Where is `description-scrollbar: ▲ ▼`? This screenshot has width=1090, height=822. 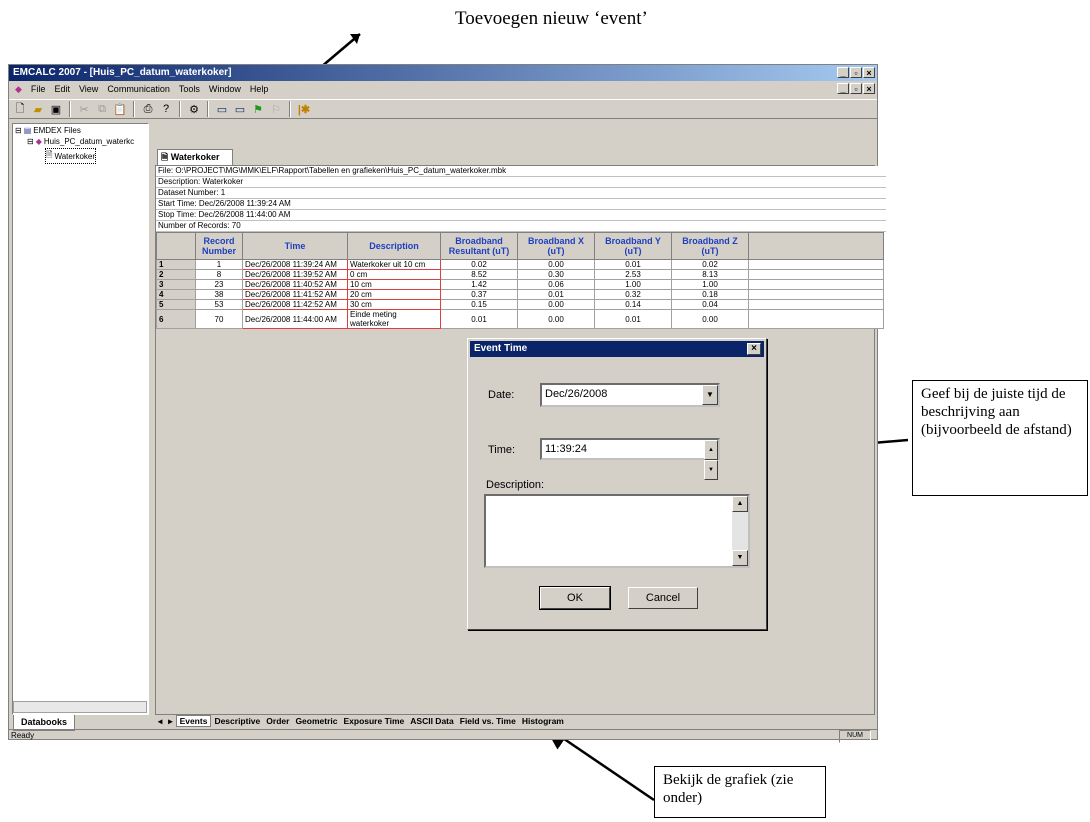 description-scrollbar: ▲ ▼ is located at coordinates (740, 531).